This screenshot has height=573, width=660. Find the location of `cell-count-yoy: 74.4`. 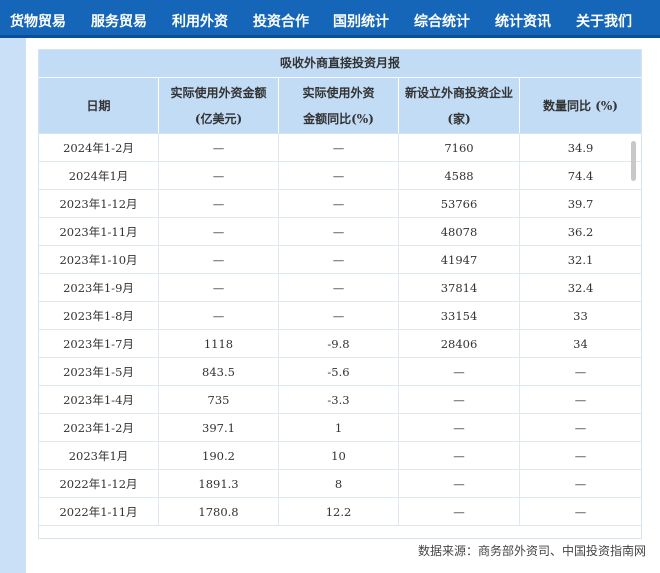

cell-count-yoy: 74.4 is located at coordinates (580, 175).